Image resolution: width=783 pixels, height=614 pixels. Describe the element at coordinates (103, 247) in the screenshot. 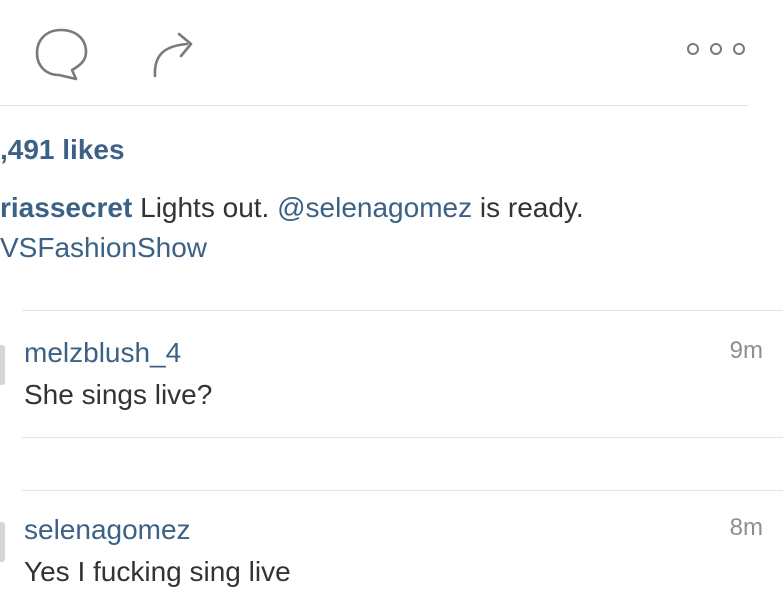

I see `caption-hashtag: VSFashionShow` at that location.